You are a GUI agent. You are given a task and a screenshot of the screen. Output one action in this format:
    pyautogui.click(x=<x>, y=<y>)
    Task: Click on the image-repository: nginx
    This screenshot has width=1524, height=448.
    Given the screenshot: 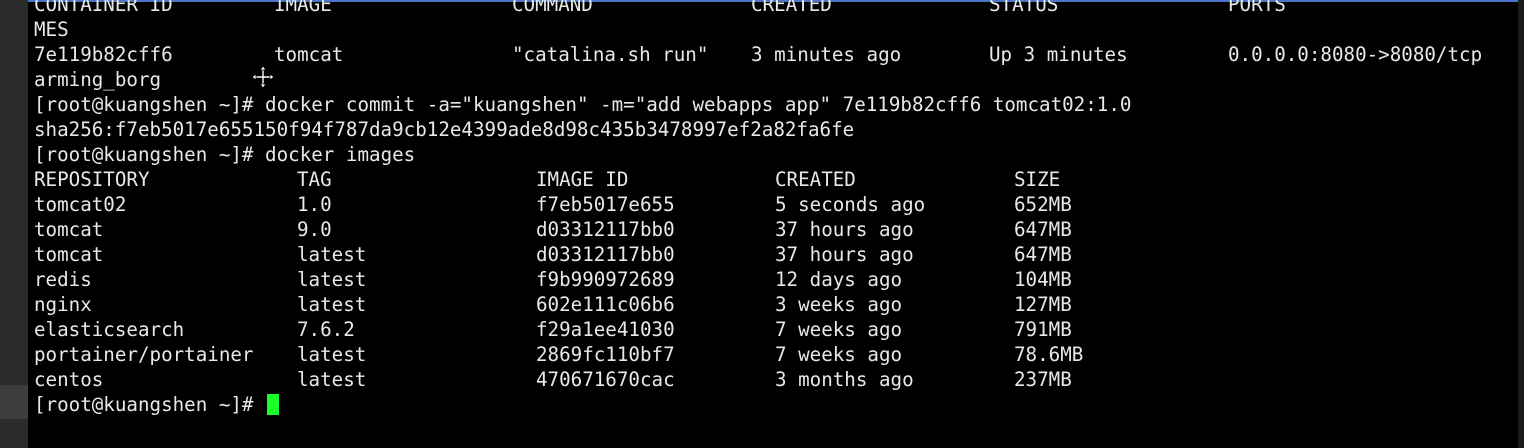 What is the action you would take?
    pyautogui.click(x=63, y=304)
    